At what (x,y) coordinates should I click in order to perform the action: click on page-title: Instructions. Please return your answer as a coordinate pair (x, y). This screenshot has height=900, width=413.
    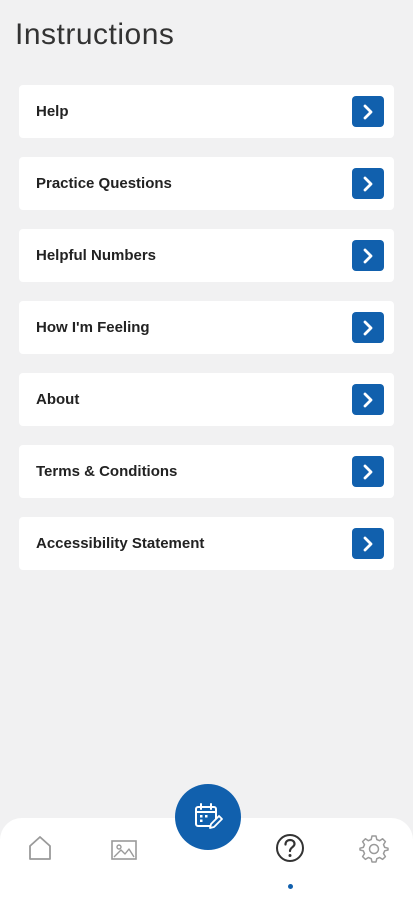
    Looking at the image, I should click on (95, 34).